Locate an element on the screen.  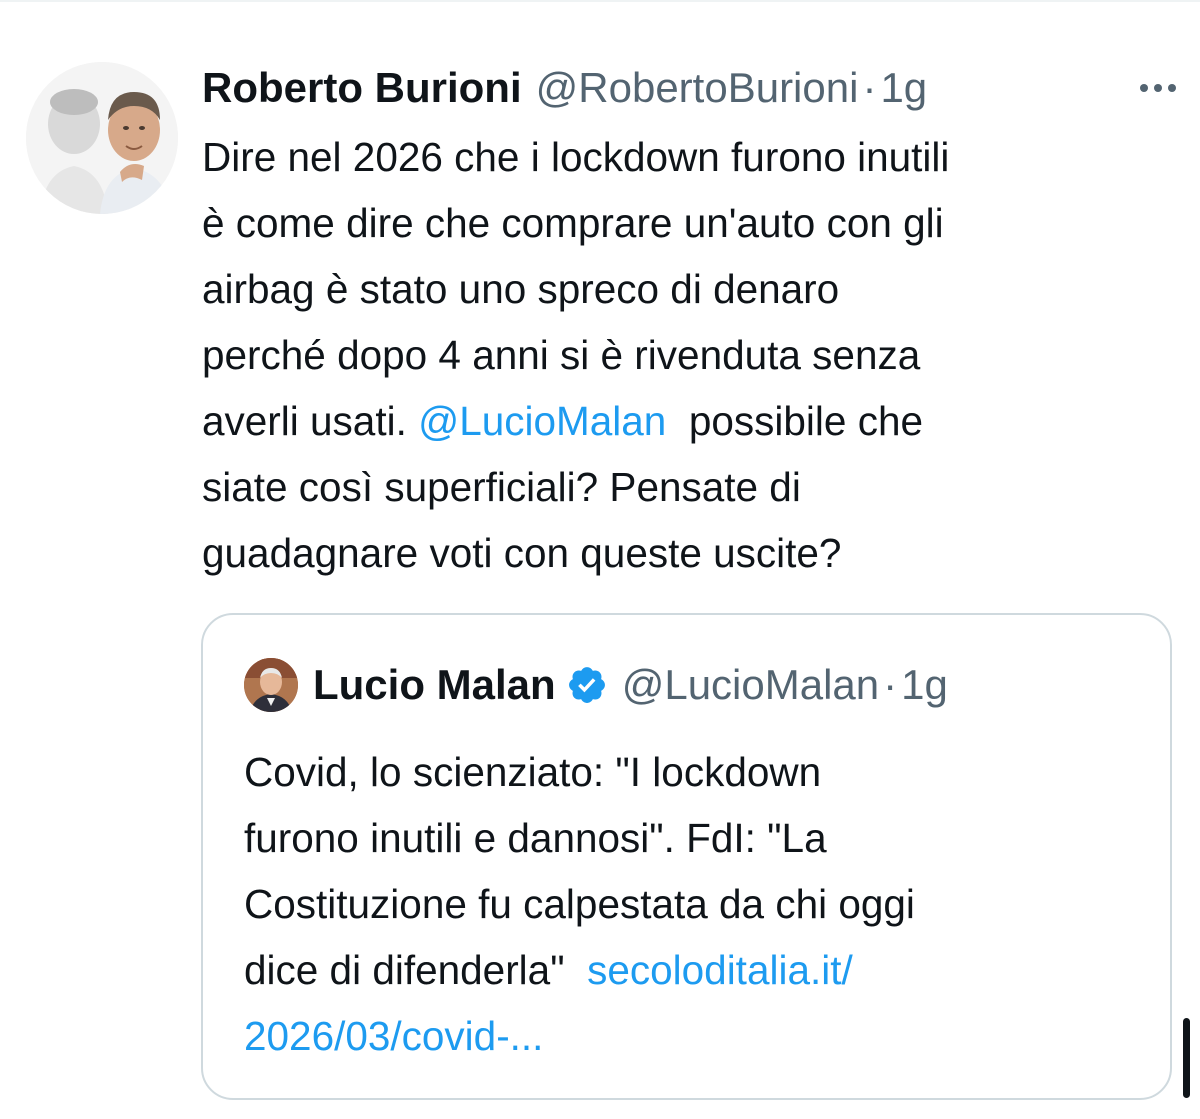
tweet-timestamp: 1g is located at coordinates (903, 88).